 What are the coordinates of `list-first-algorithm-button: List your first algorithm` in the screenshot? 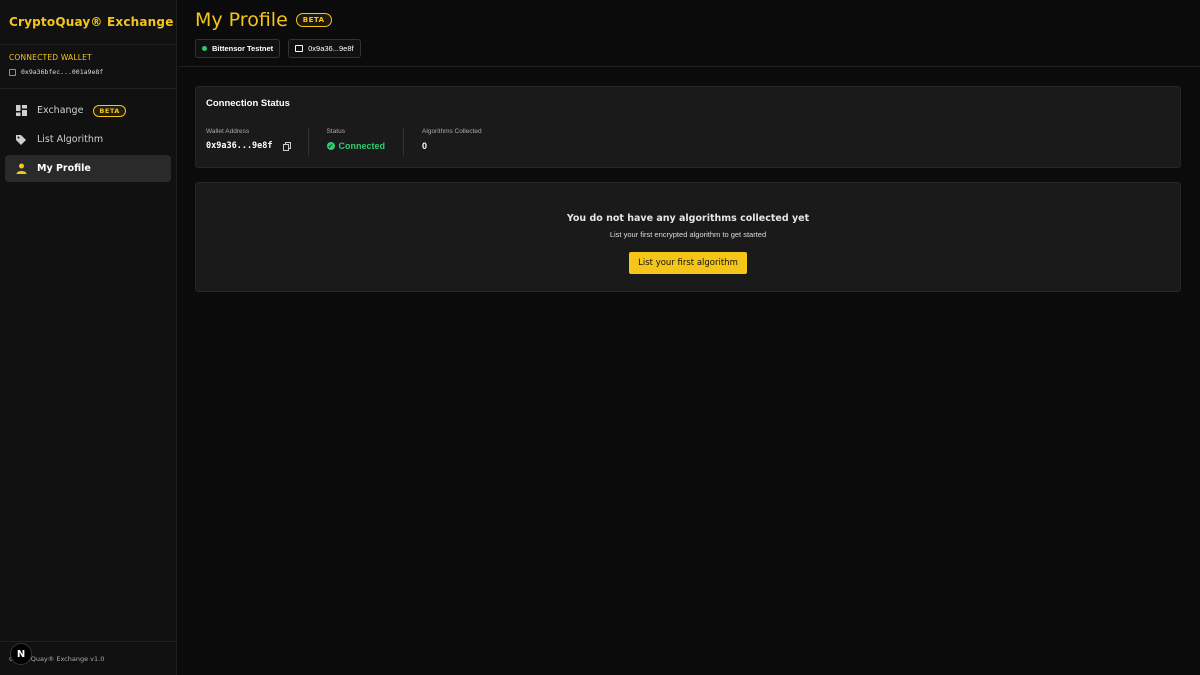 It's located at (688, 263).